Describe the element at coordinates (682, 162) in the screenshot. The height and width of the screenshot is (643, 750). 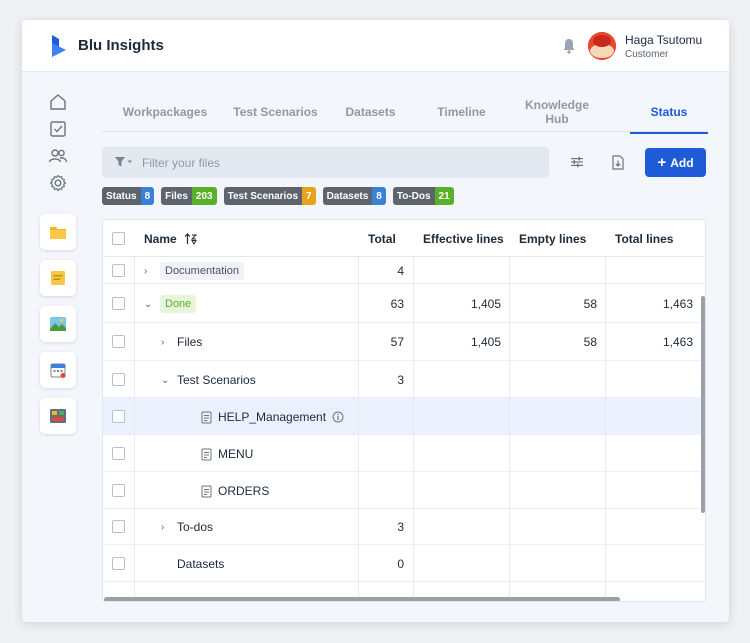
I see `add-button-label: Add` at that location.